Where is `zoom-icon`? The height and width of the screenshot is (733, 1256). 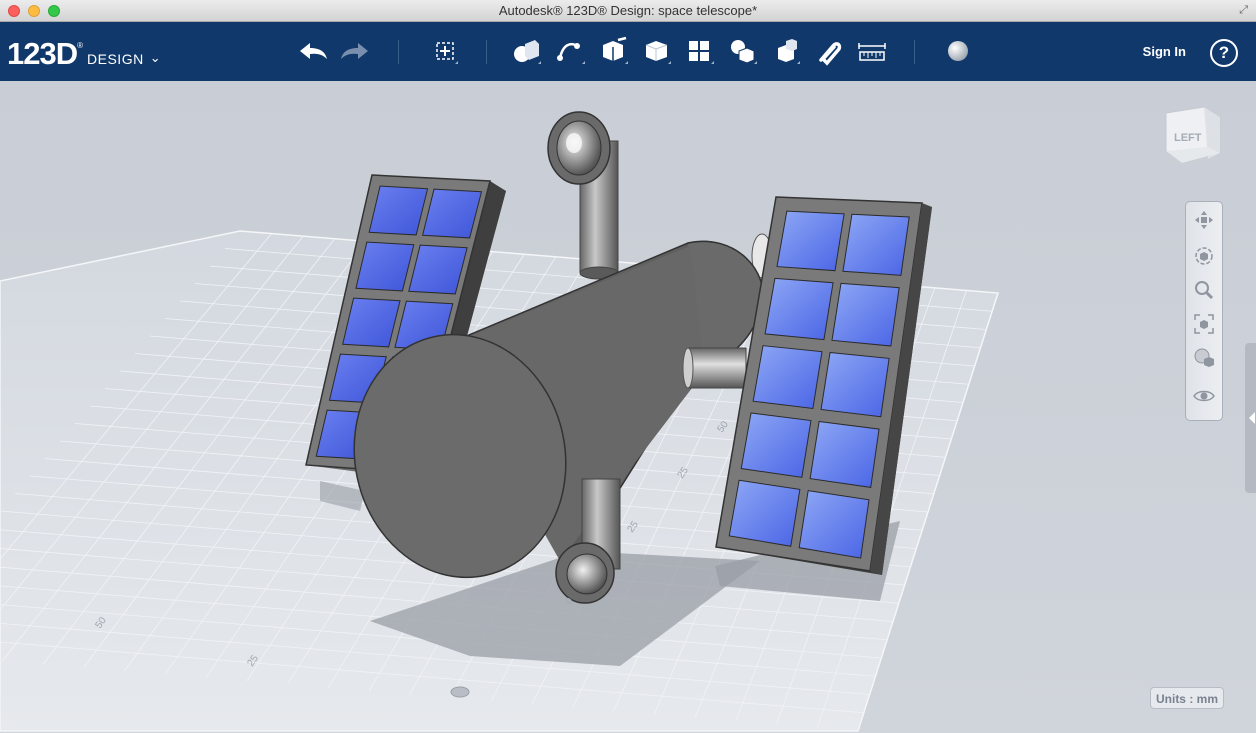
zoom-icon is located at coordinates (1204, 290).